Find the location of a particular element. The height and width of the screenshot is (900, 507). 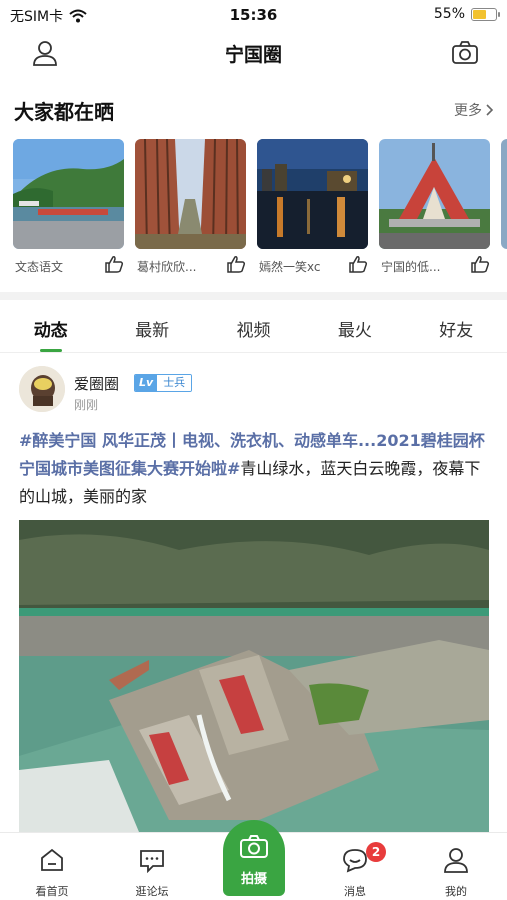

tab-label: 好友 is located at coordinates (456, 331).